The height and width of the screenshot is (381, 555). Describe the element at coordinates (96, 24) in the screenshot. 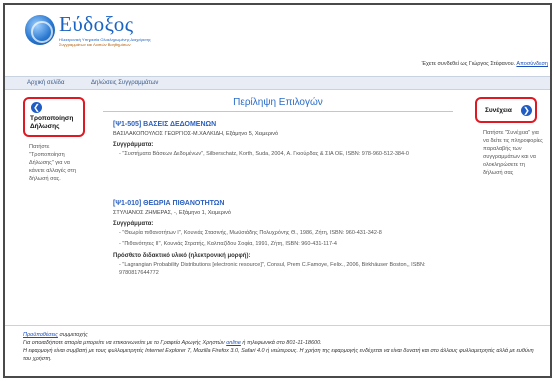

I see `logo-text: Εύδοξος` at that location.